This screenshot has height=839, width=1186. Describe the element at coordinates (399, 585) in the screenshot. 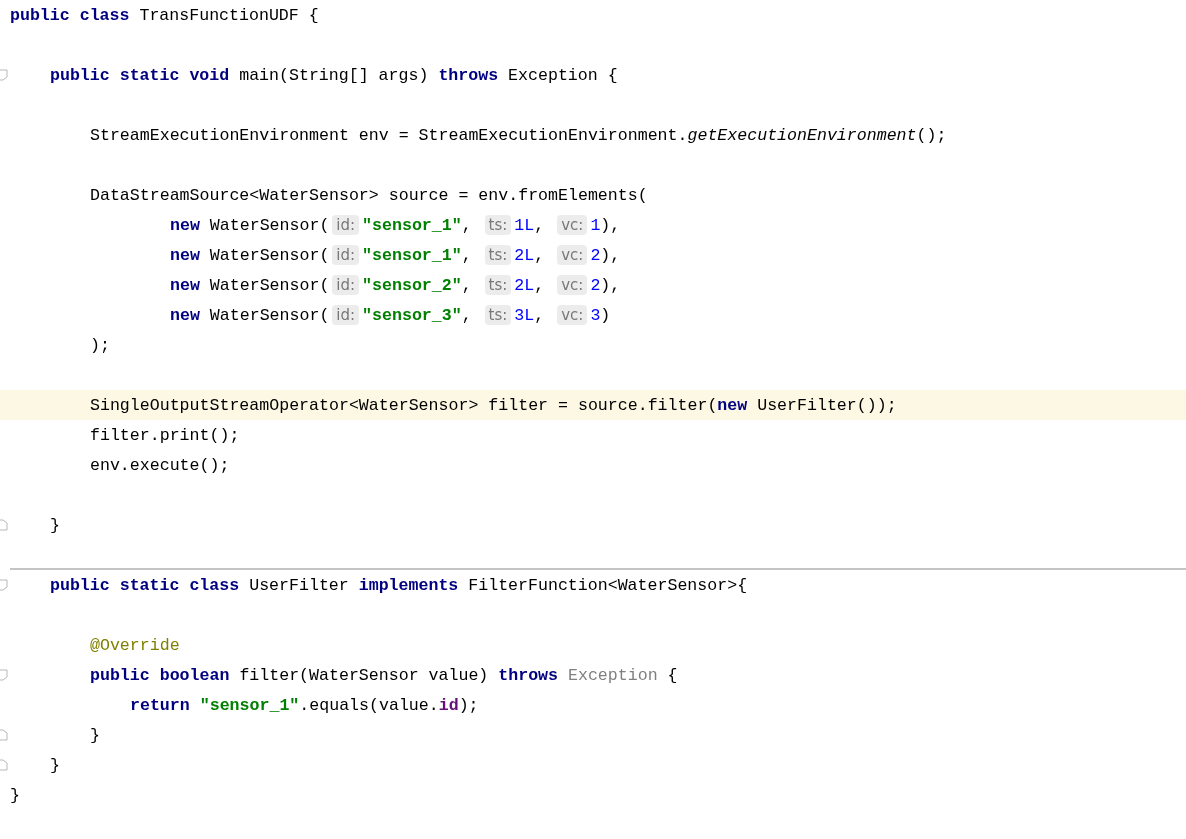

I see `code-line: public static class UserFilter implements FilterFunction<WaterSensor>{` at that location.